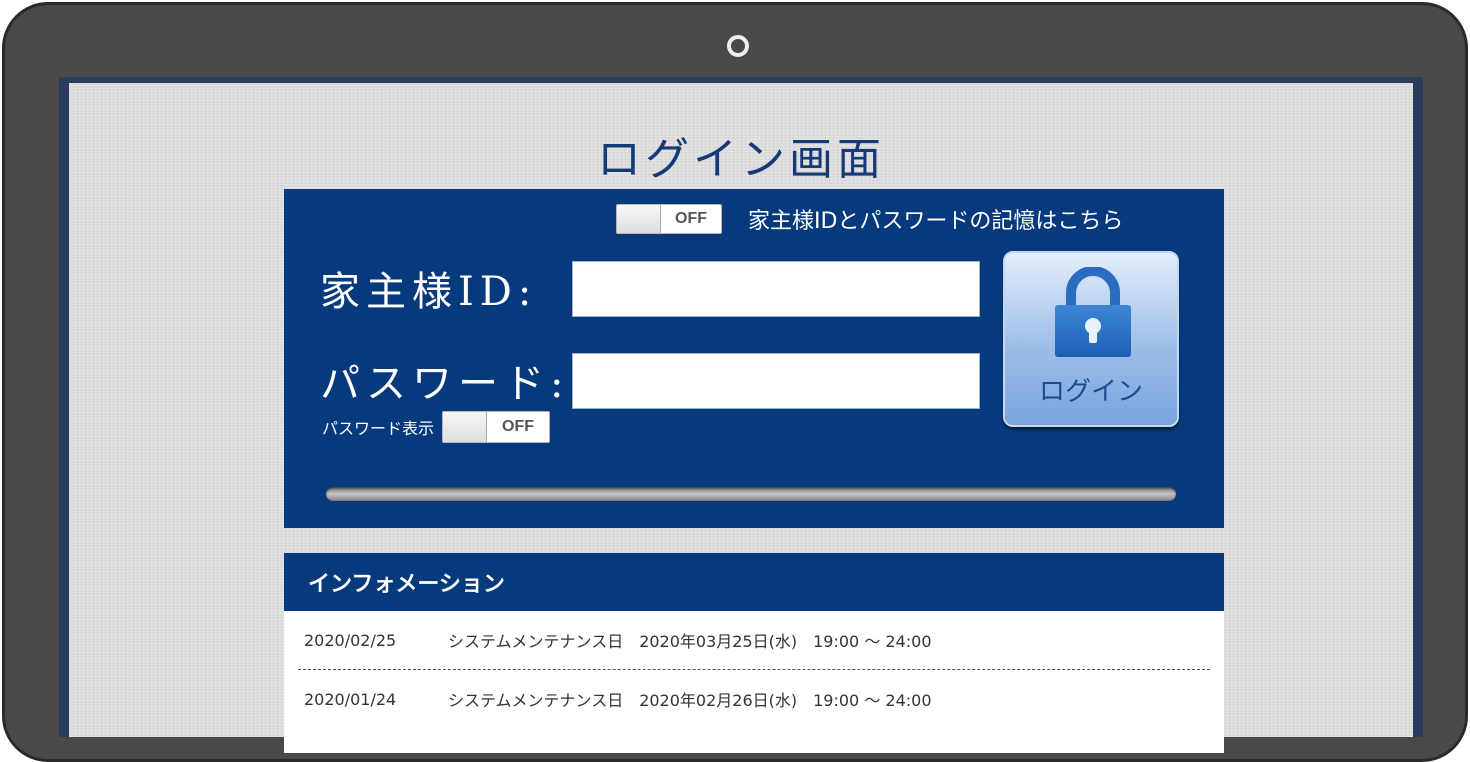 This screenshot has height=762, width=1470. What do you see at coordinates (496, 427) in the screenshot?
I see `show-password-toggle: OFF` at bounding box center [496, 427].